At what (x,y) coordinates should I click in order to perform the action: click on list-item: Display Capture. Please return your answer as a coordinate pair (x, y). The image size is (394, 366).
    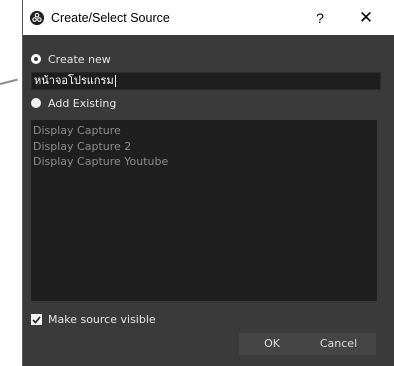
    Looking at the image, I should click on (204, 129).